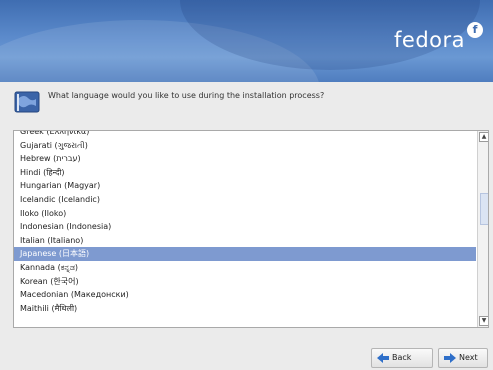 The width and height of the screenshot is (493, 370). I want to click on back-button: Back, so click(402, 358).